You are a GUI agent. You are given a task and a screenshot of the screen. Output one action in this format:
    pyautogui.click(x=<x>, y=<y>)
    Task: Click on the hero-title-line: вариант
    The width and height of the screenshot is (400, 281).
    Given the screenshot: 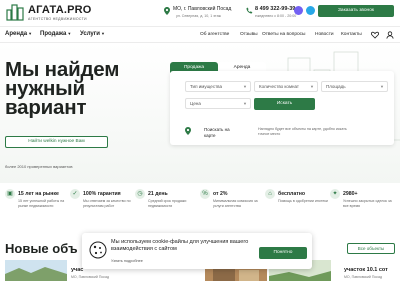 What is the action you would take?
    pyautogui.click(x=46, y=107)
    